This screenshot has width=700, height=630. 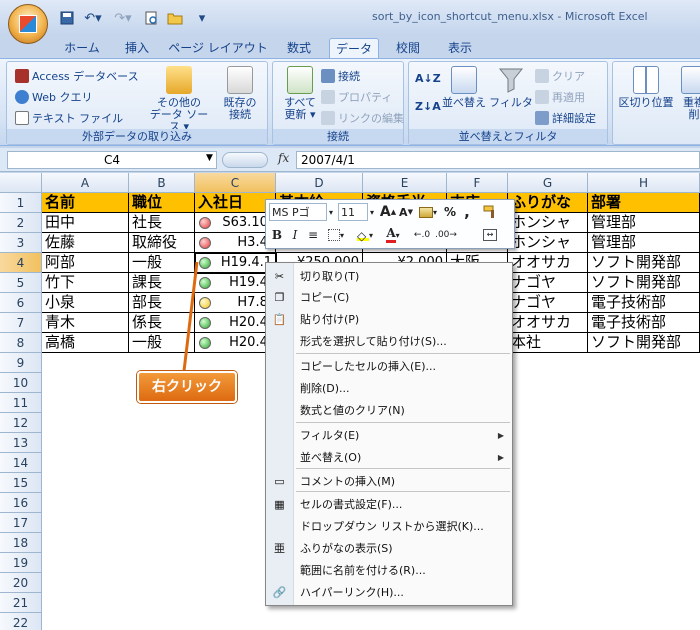 I want to click on font-size-dropdown-icon: ▾, so click(x=372, y=212).